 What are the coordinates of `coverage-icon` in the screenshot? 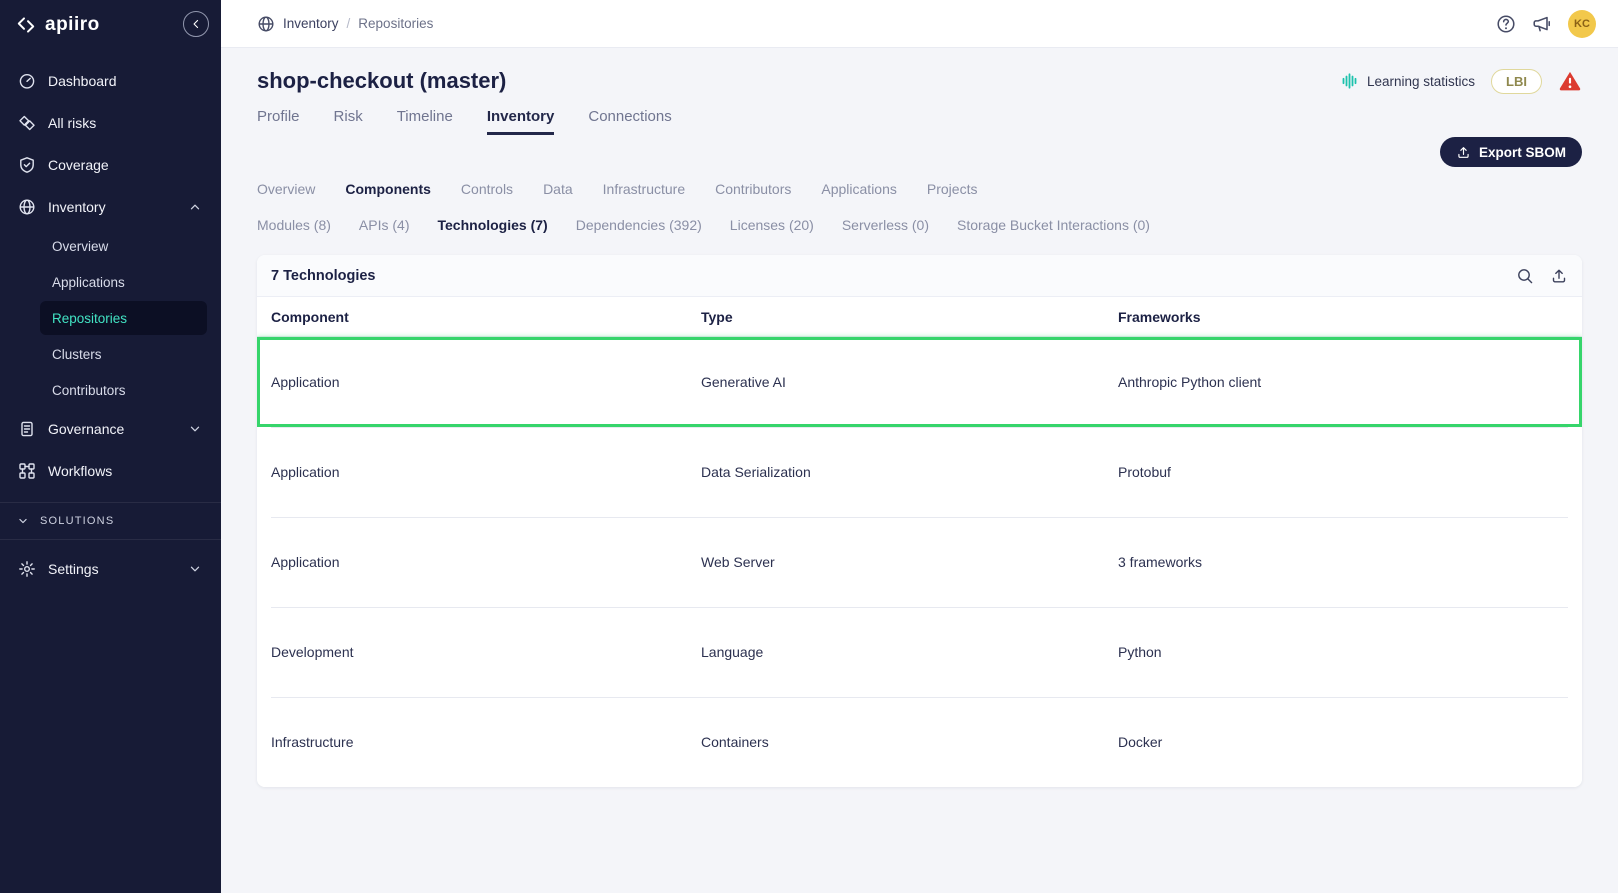 It's located at (27, 165).